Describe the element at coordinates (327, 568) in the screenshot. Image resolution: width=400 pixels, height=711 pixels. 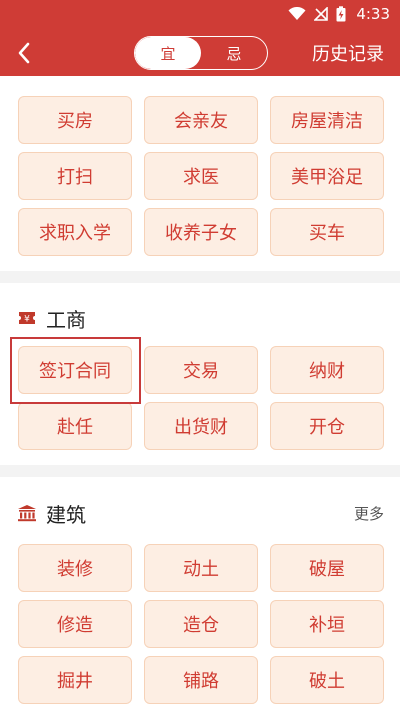
I see `tag-item: 破屋` at that location.